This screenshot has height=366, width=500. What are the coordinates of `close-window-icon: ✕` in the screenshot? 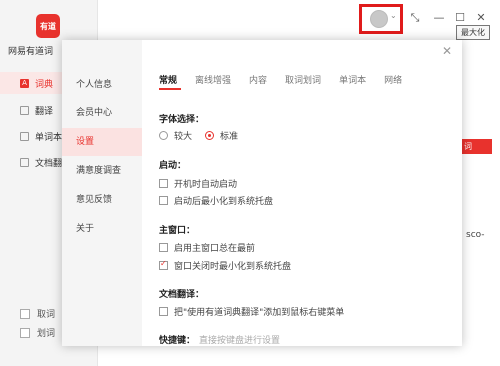 It's located at (481, 17).